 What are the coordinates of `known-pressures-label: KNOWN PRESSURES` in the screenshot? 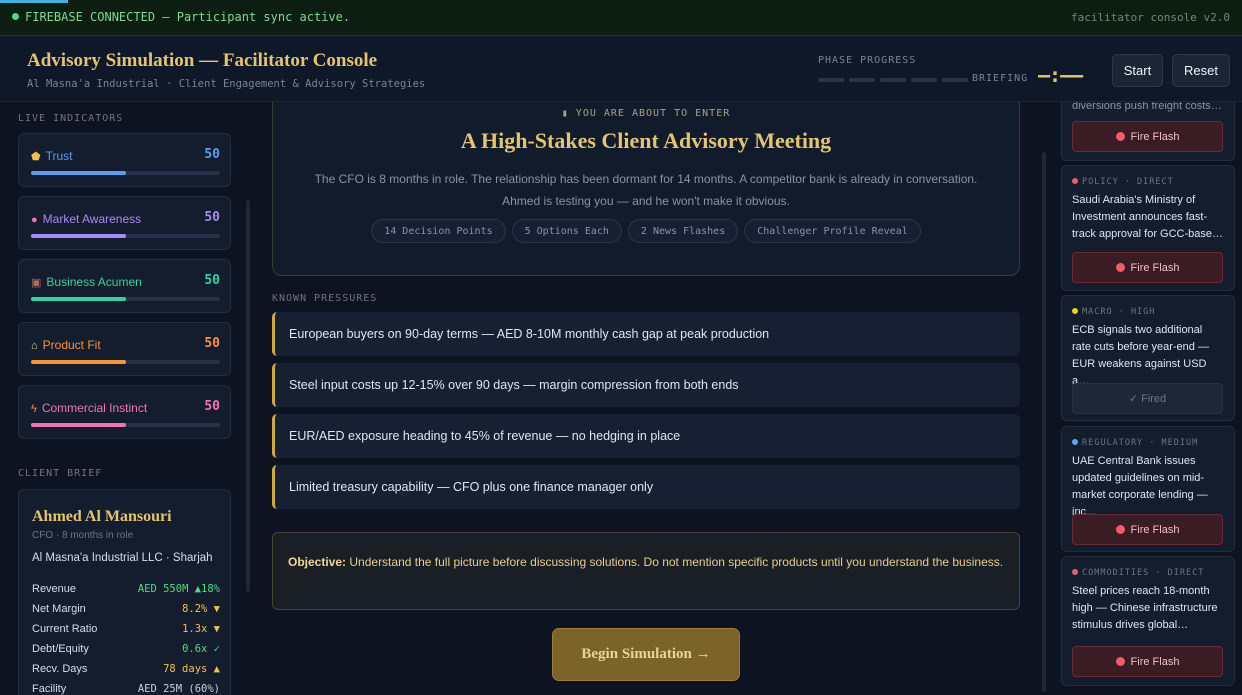 It's located at (325, 298).